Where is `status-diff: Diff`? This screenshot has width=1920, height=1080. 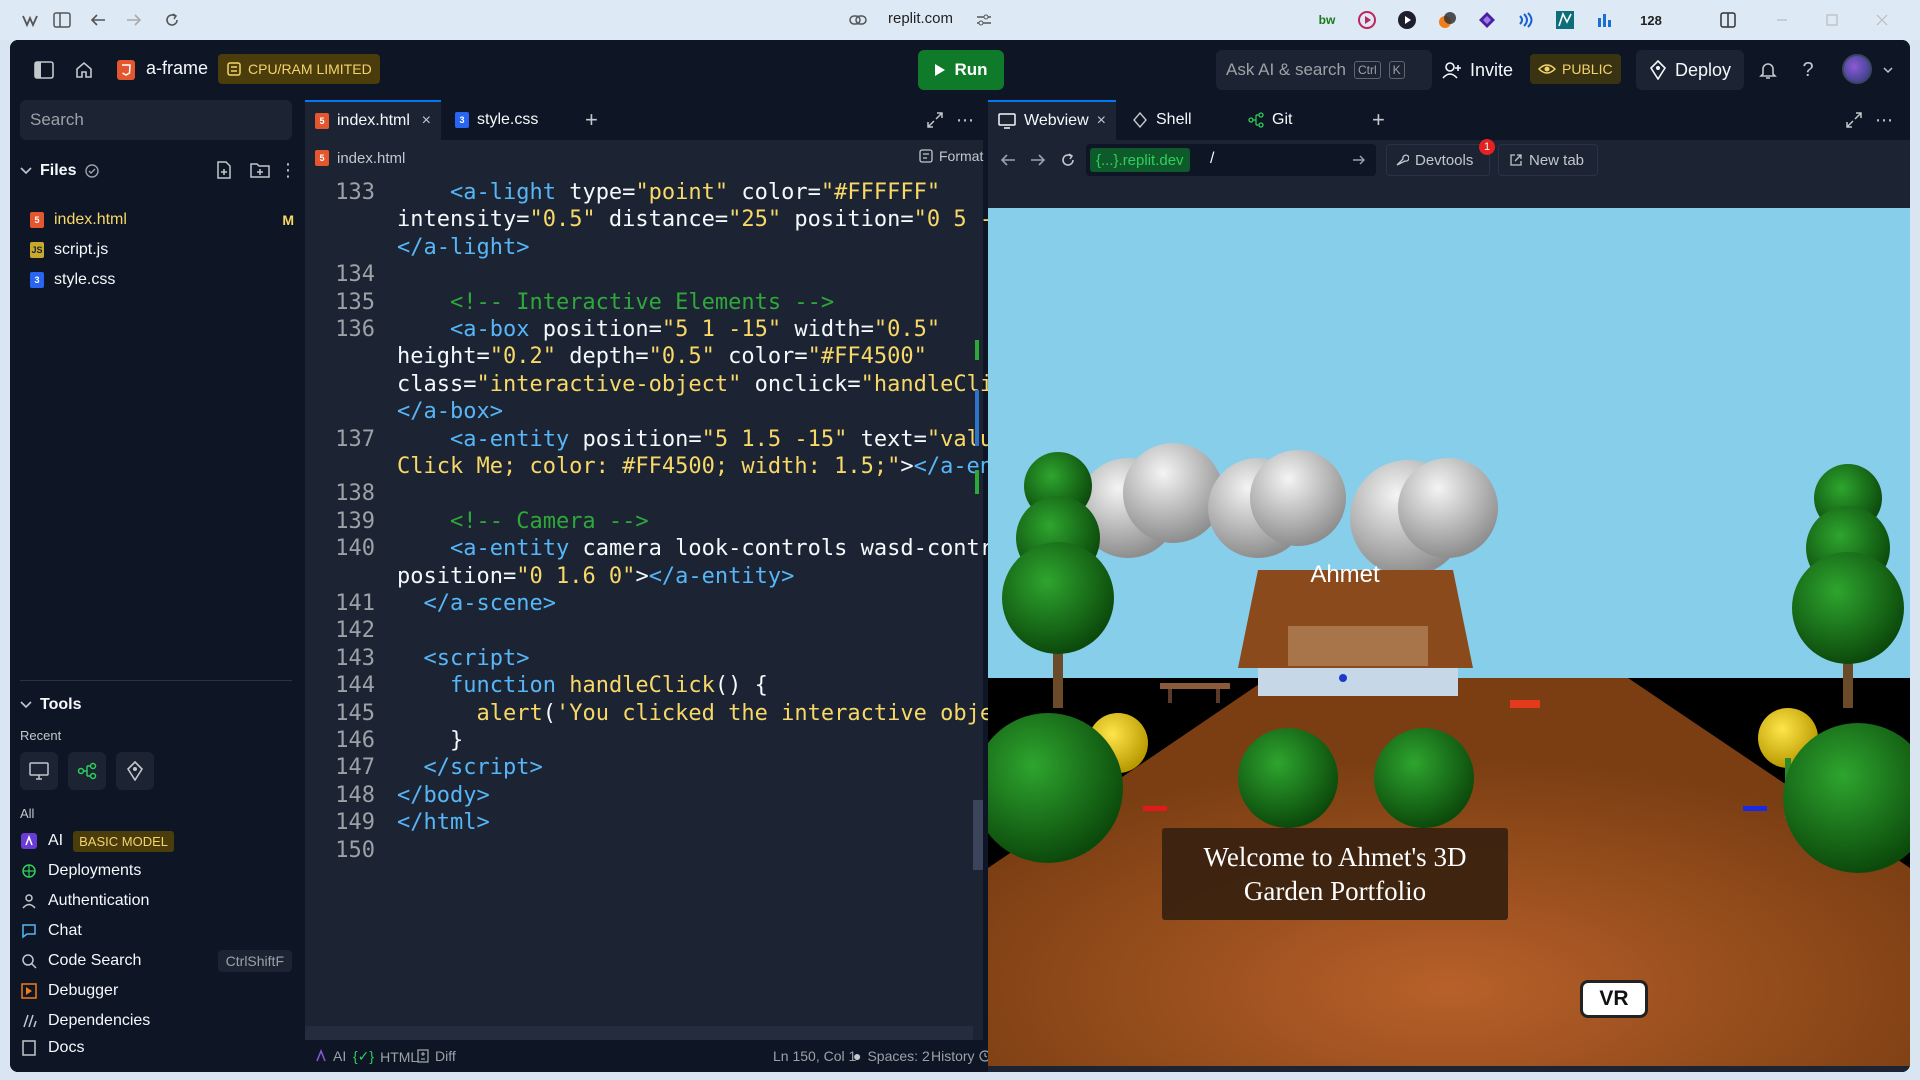
status-diff: Diff is located at coordinates (436, 1056).